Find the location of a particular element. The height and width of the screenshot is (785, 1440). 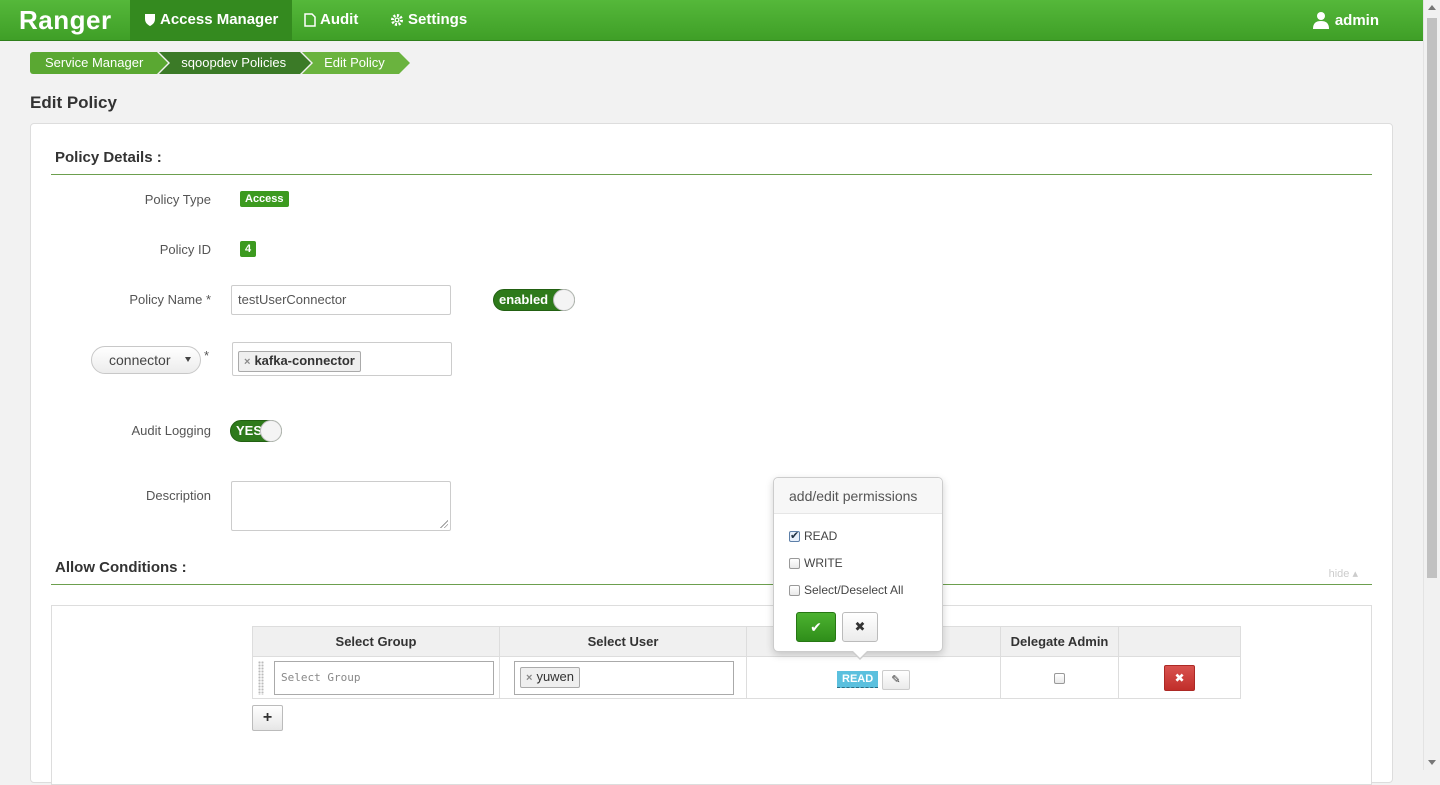

user-tag-label: yuwen is located at coordinates (555, 676).